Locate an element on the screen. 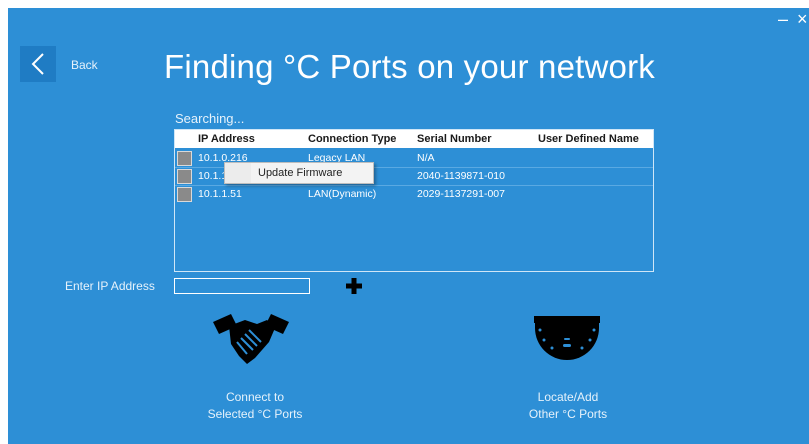 This screenshot has width=809, height=444. cell-ip: 10.1.1 is located at coordinates (213, 176).